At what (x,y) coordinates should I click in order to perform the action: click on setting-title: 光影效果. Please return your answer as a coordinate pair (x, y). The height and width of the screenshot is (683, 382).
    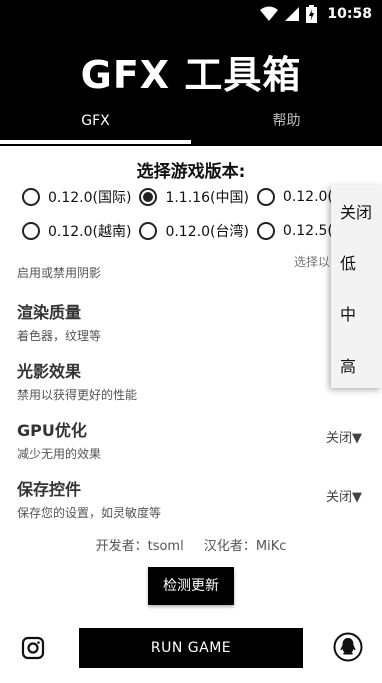
    Looking at the image, I should click on (49, 371).